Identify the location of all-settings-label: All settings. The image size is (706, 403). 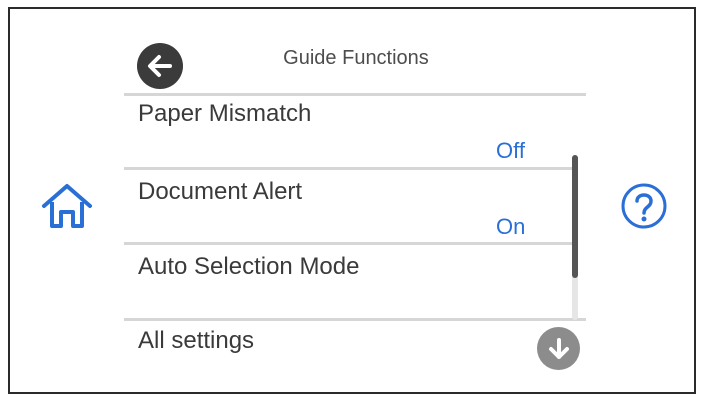
(196, 340).